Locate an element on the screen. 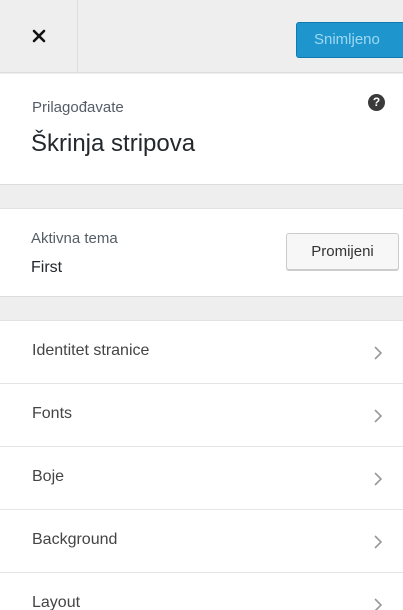 Image resolution: width=403 pixels, height=610 pixels. menu-item-label: Background is located at coordinates (75, 539).